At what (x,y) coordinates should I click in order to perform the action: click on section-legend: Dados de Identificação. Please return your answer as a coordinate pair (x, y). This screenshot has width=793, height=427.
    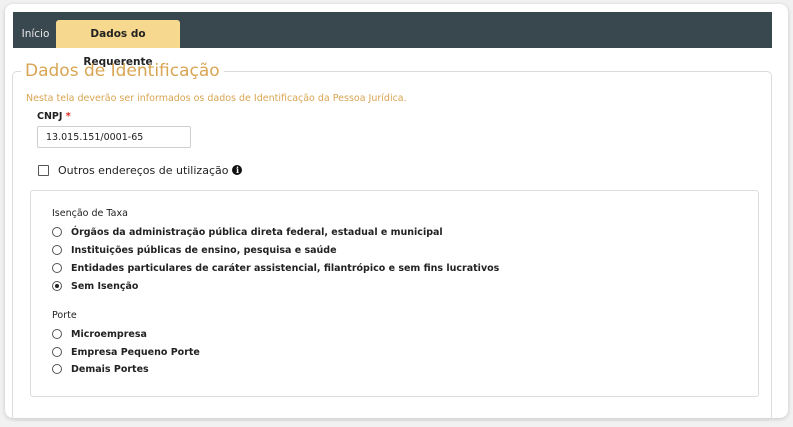
    Looking at the image, I should click on (122, 71).